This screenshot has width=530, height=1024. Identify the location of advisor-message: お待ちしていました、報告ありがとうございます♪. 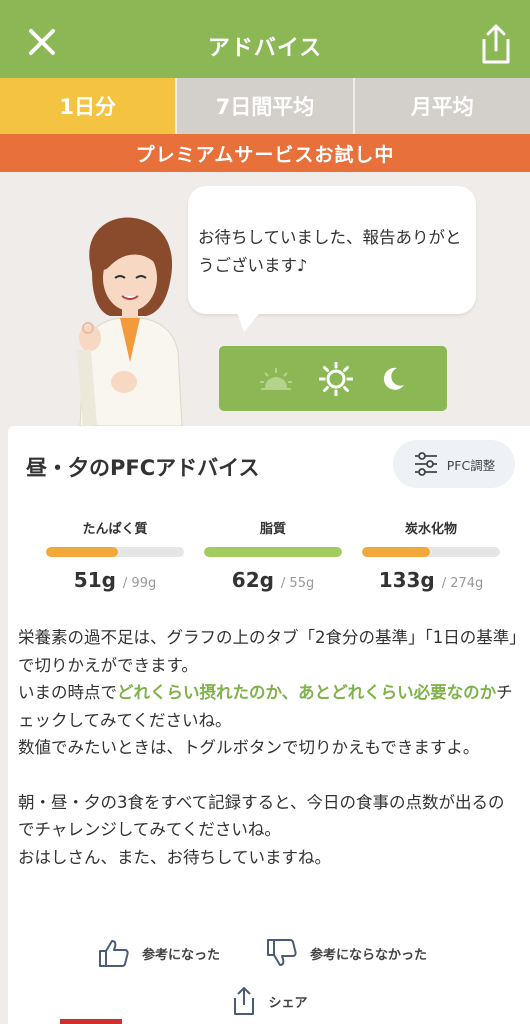
(330, 251).